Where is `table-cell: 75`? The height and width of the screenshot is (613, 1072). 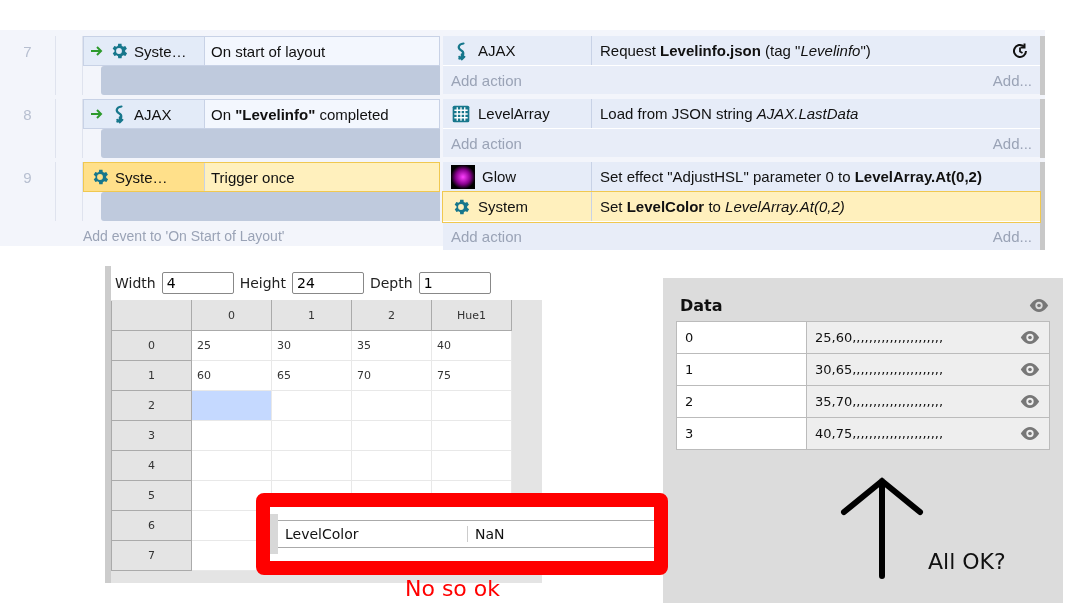
table-cell: 75 is located at coordinates (471, 375).